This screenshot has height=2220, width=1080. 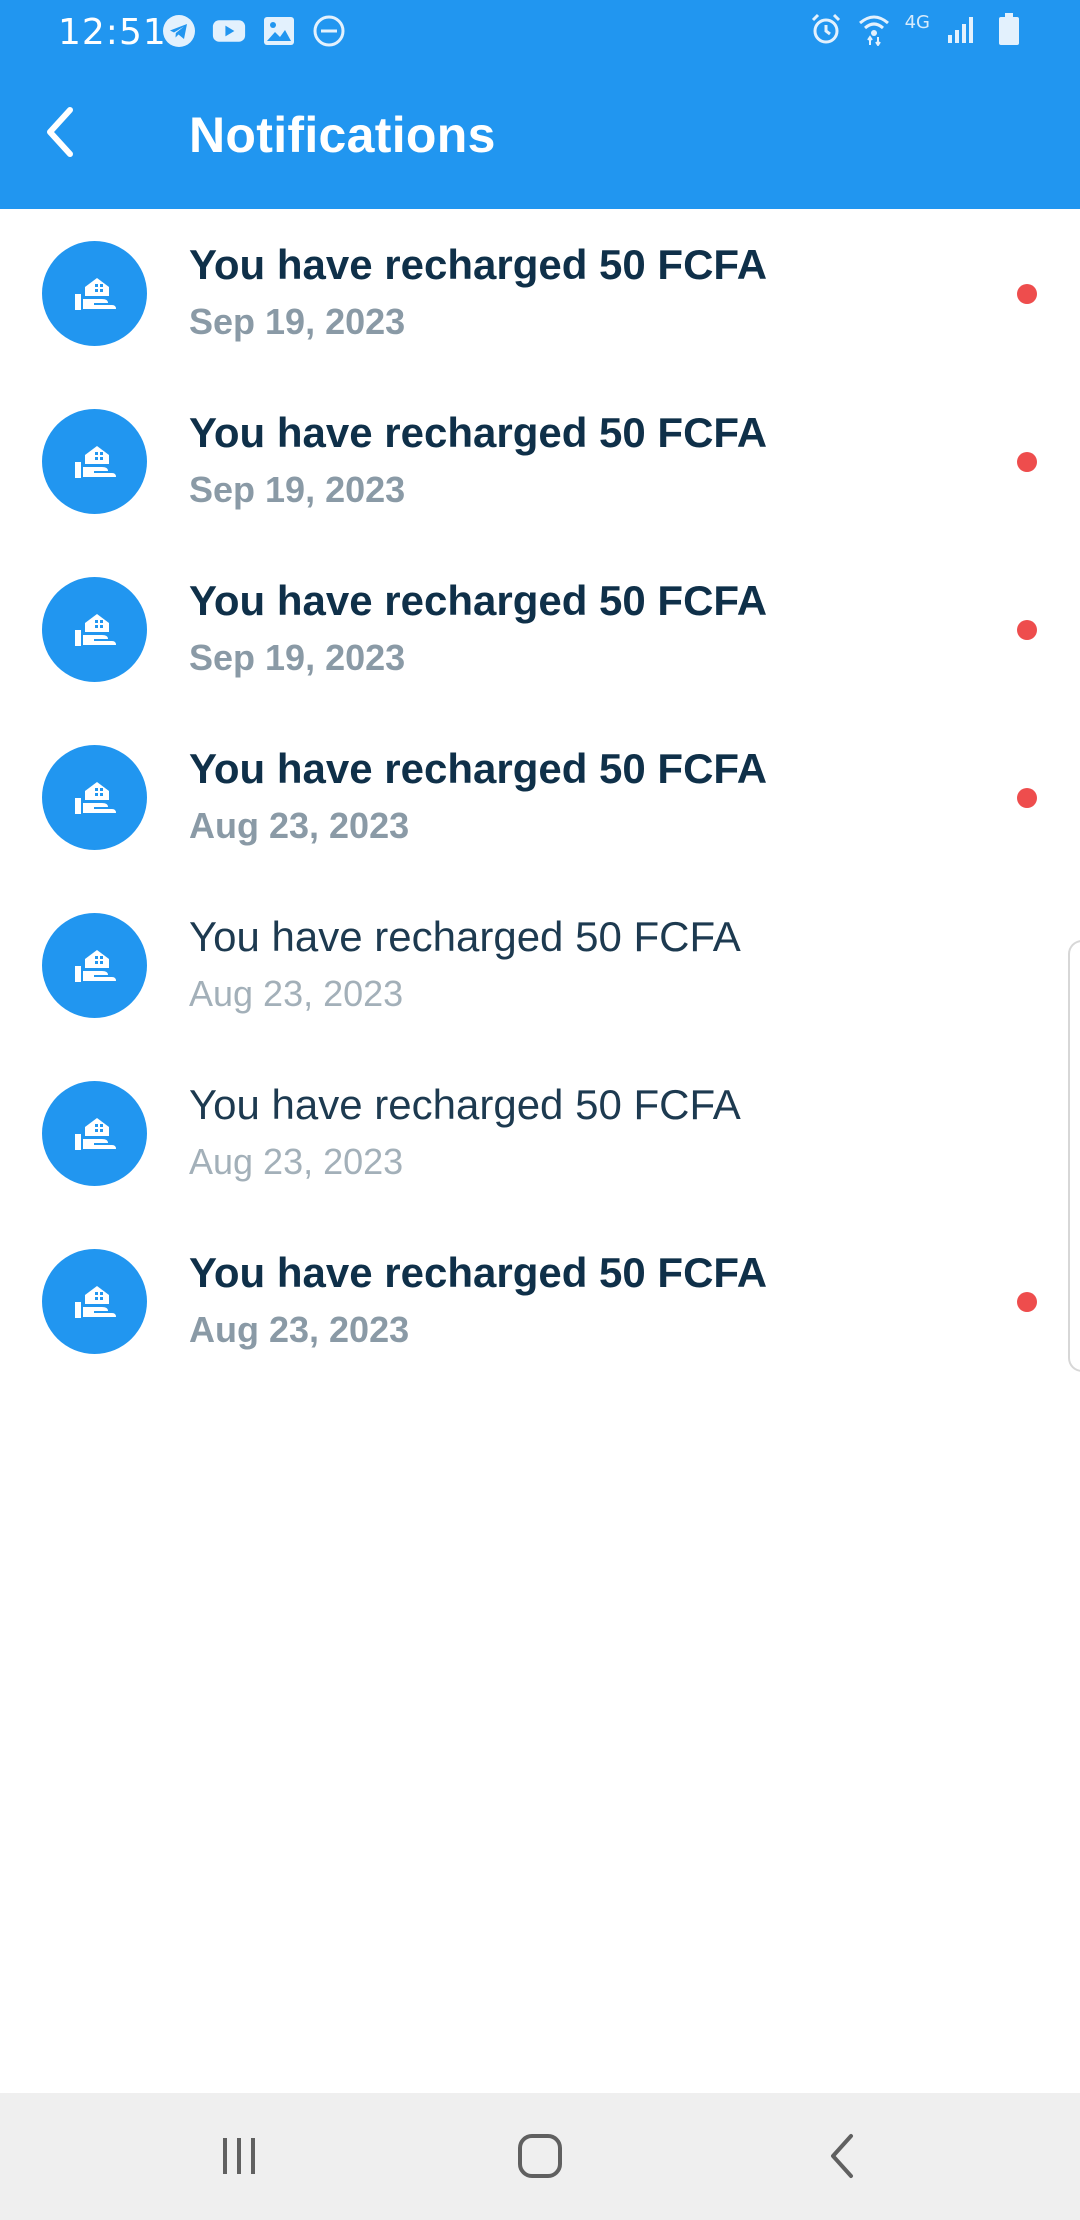 I want to click on recent-apps-button, so click(x=239, y=2156).